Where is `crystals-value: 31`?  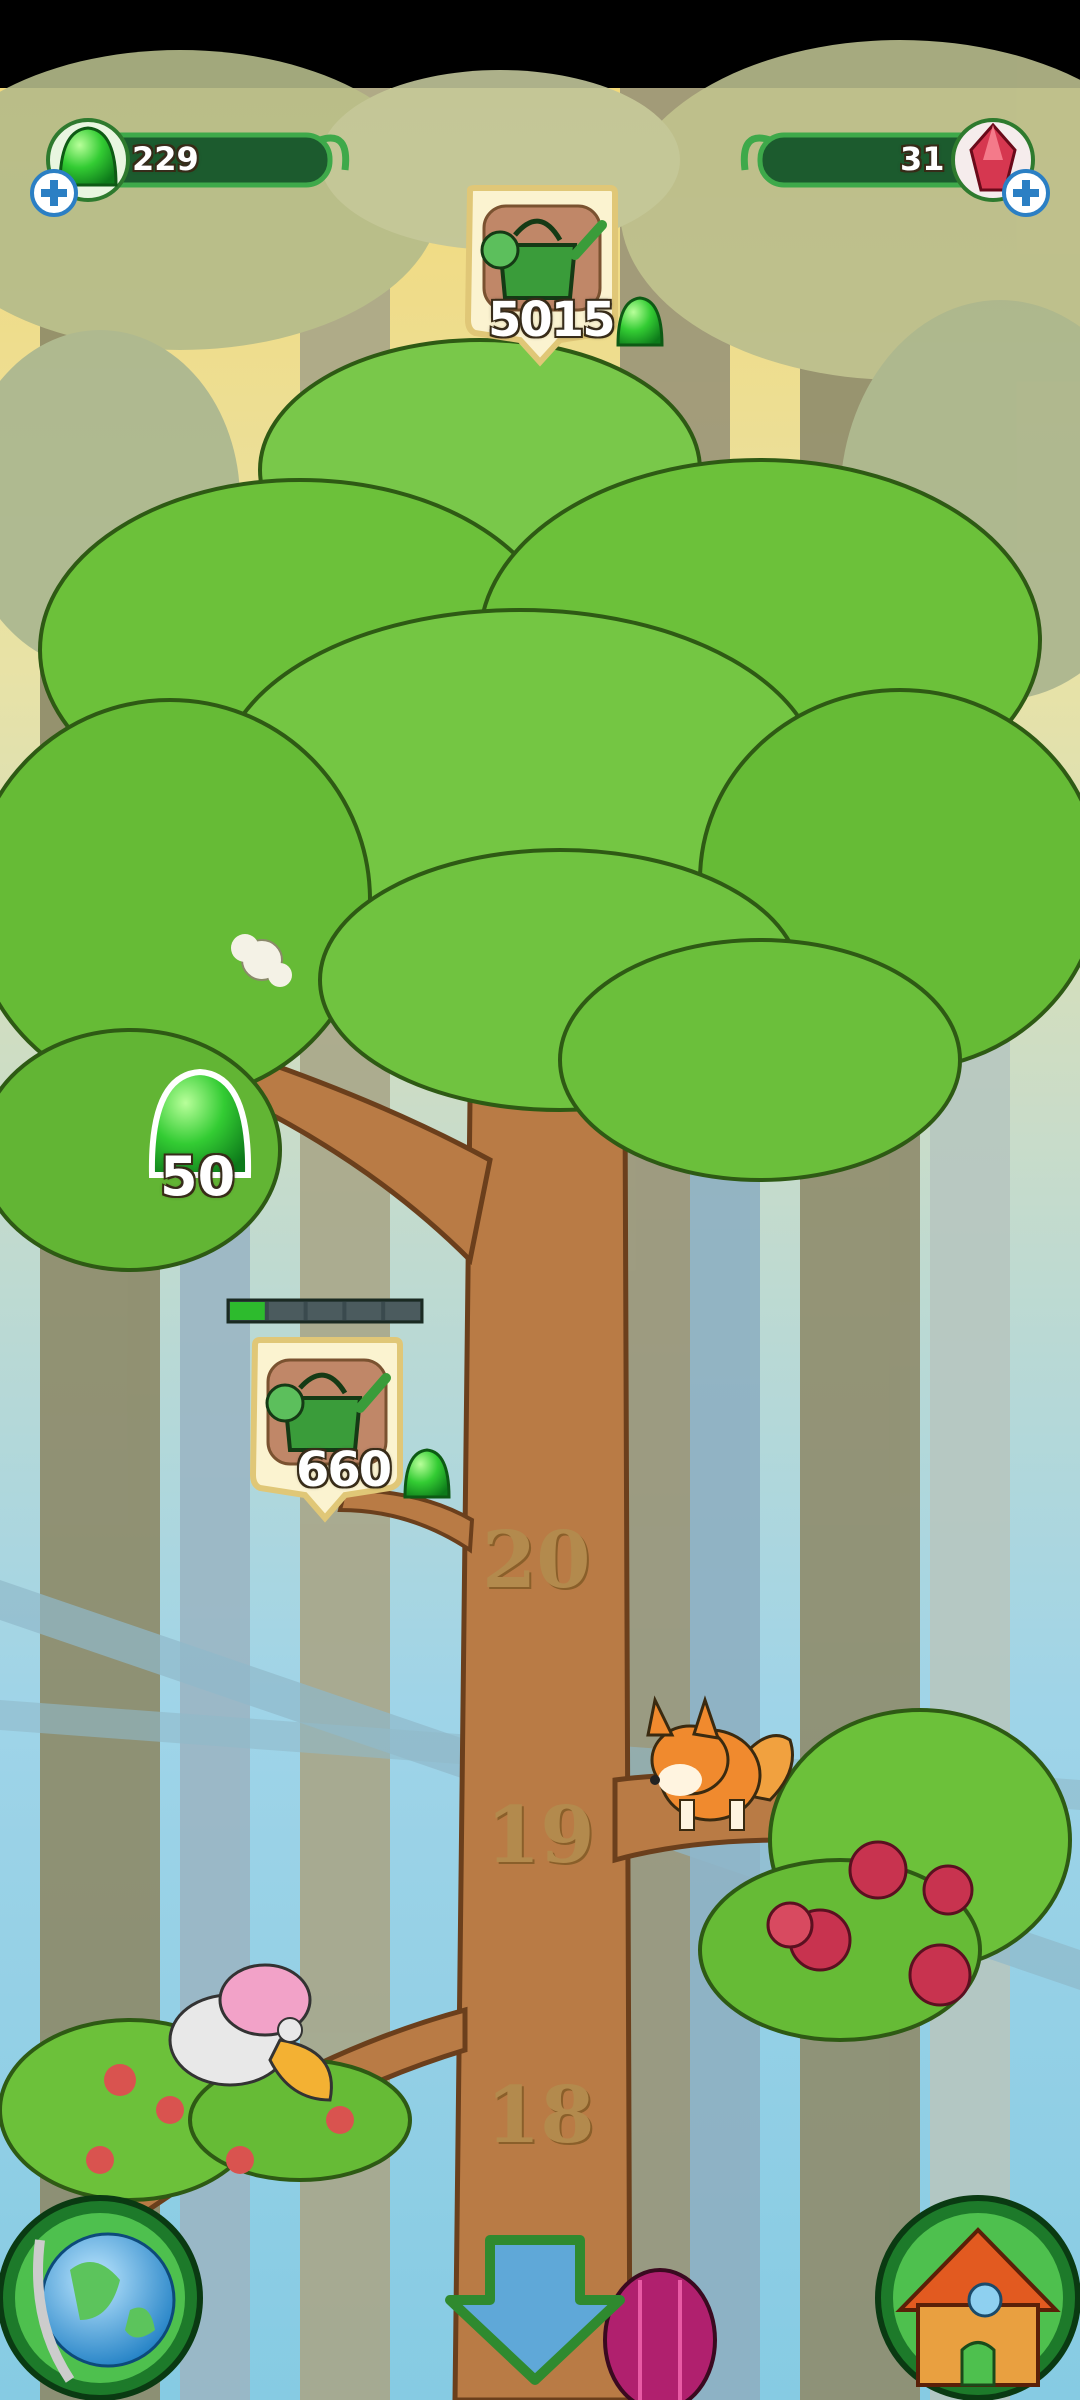 crystals-value: 31 is located at coordinates (922, 159).